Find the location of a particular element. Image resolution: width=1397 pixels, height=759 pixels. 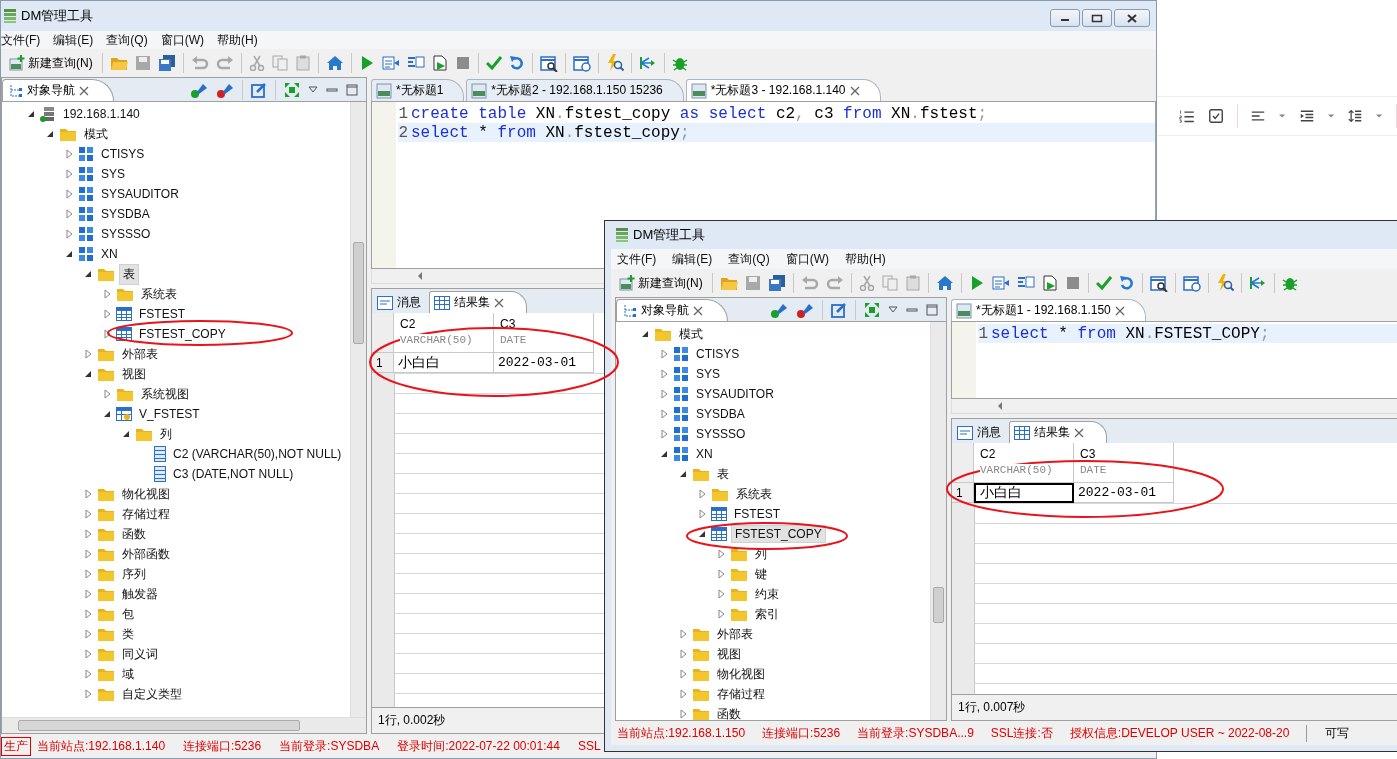

redo-icon is located at coordinates (224, 63).